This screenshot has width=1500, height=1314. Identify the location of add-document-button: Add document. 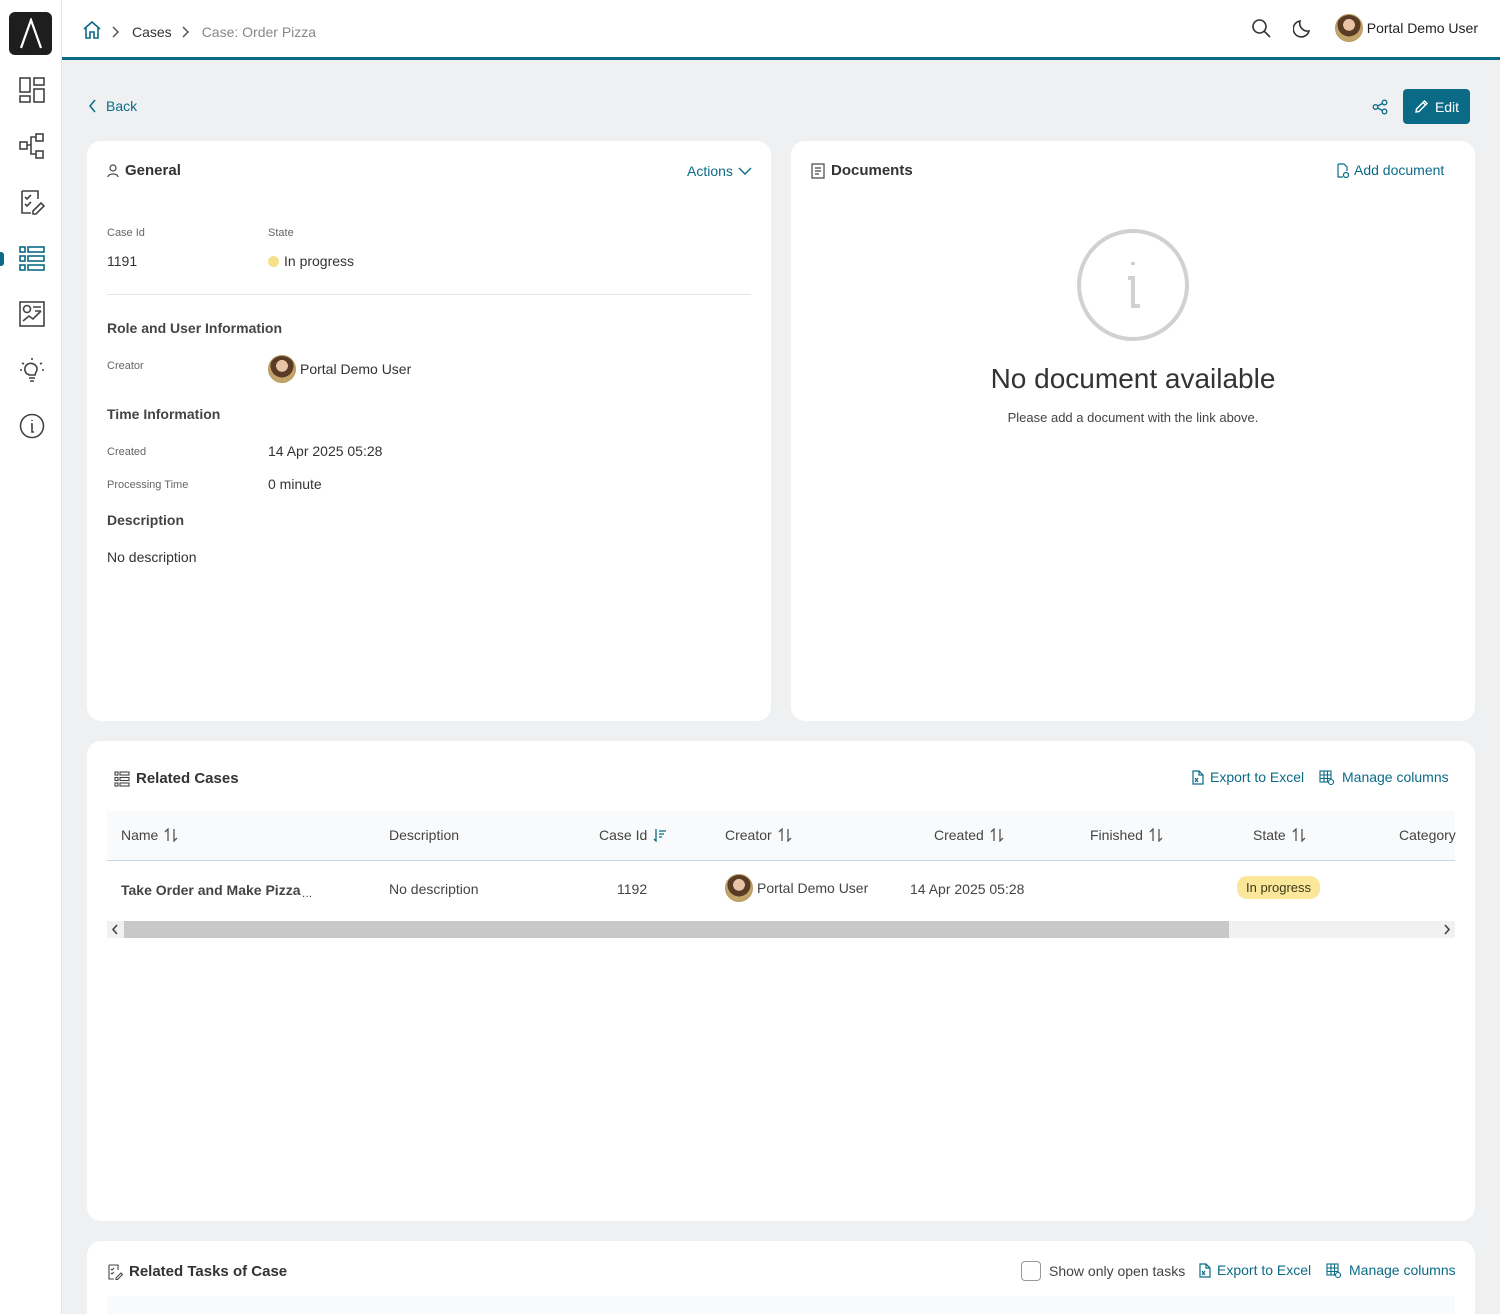
(1390, 170).